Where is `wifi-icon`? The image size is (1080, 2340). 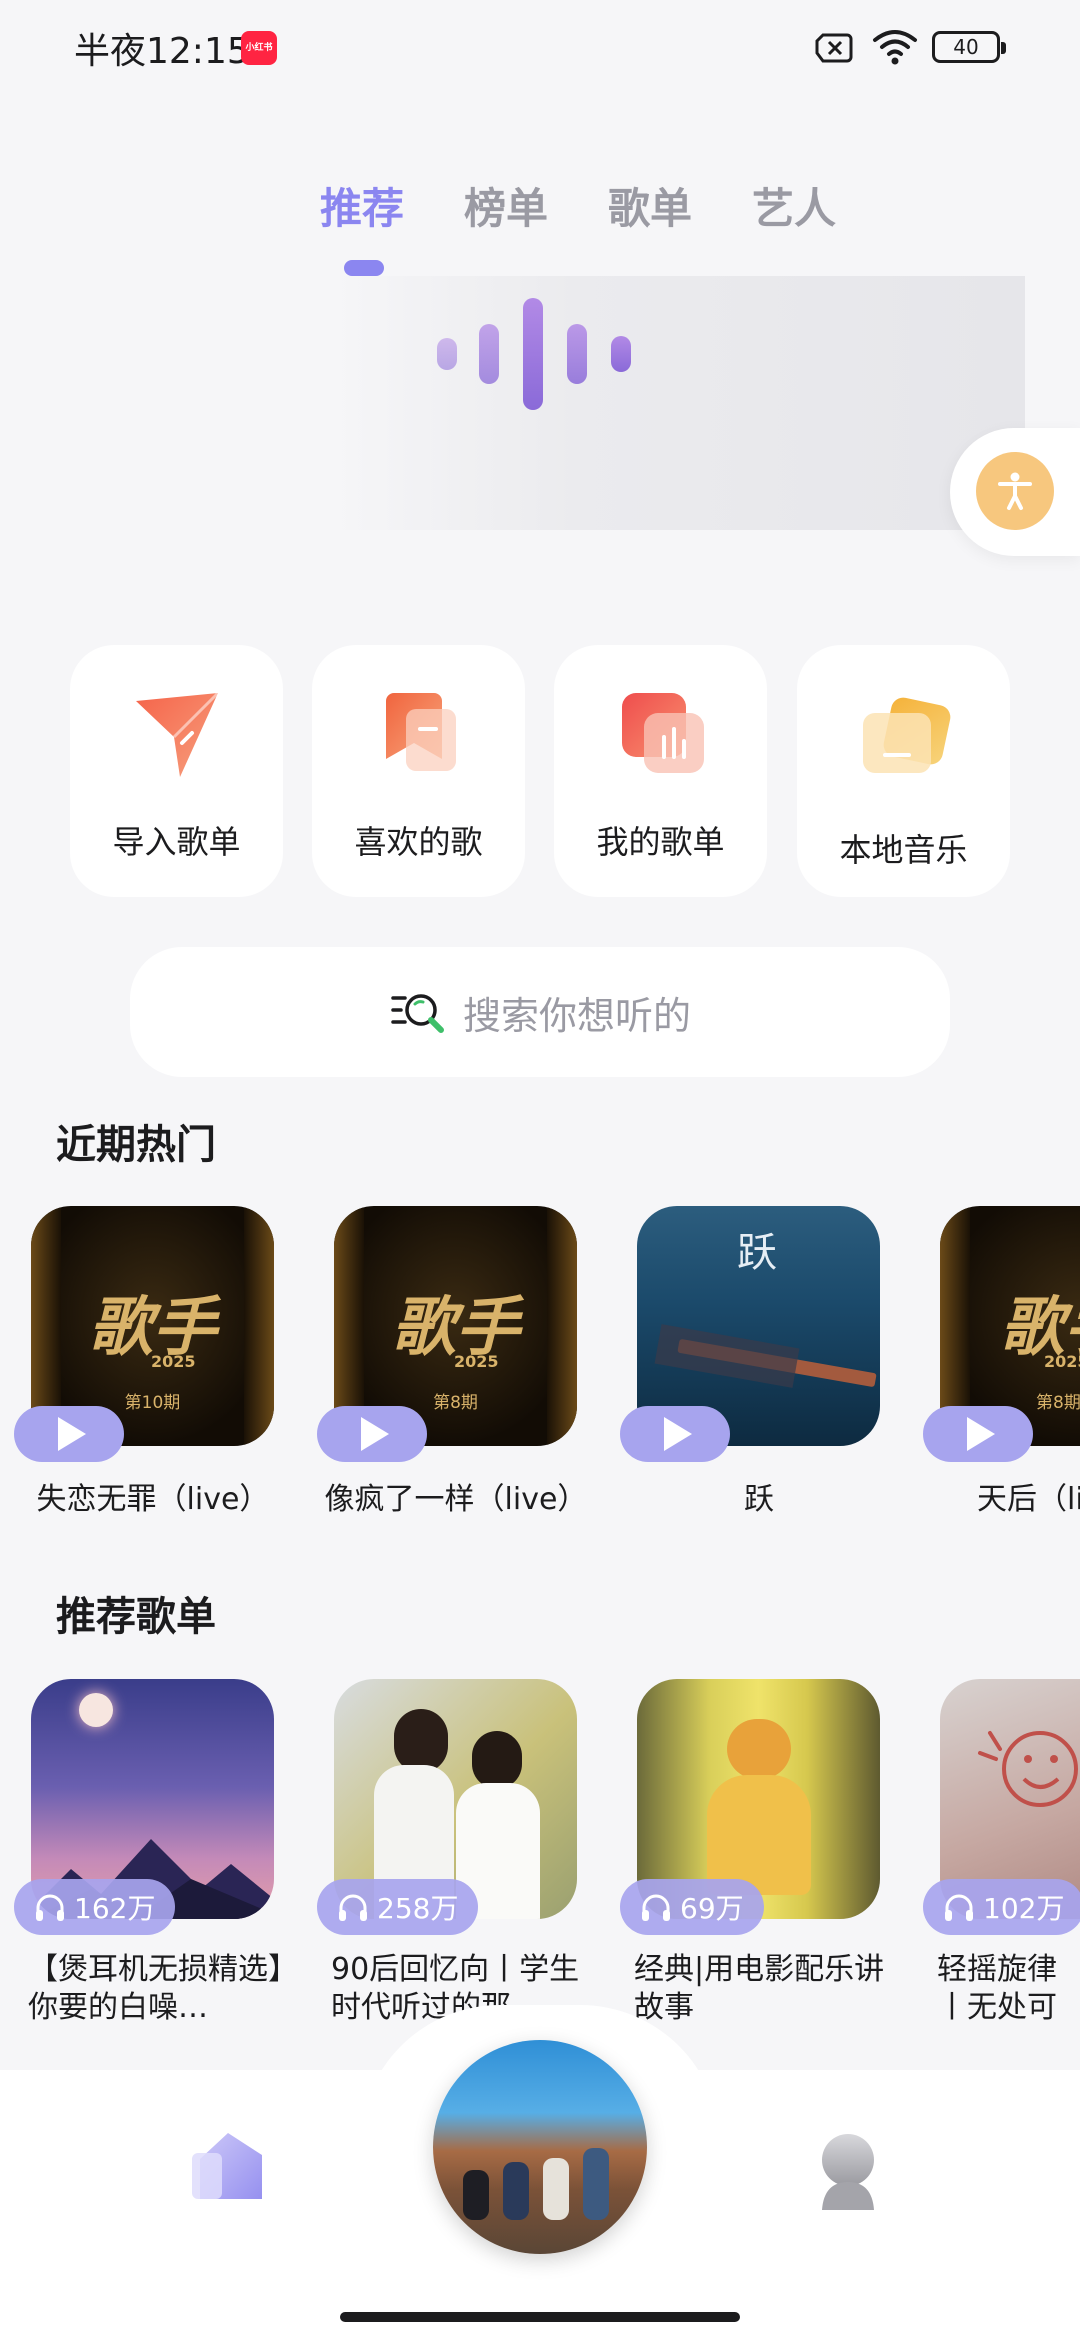
wifi-icon is located at coordinates (895, 47).